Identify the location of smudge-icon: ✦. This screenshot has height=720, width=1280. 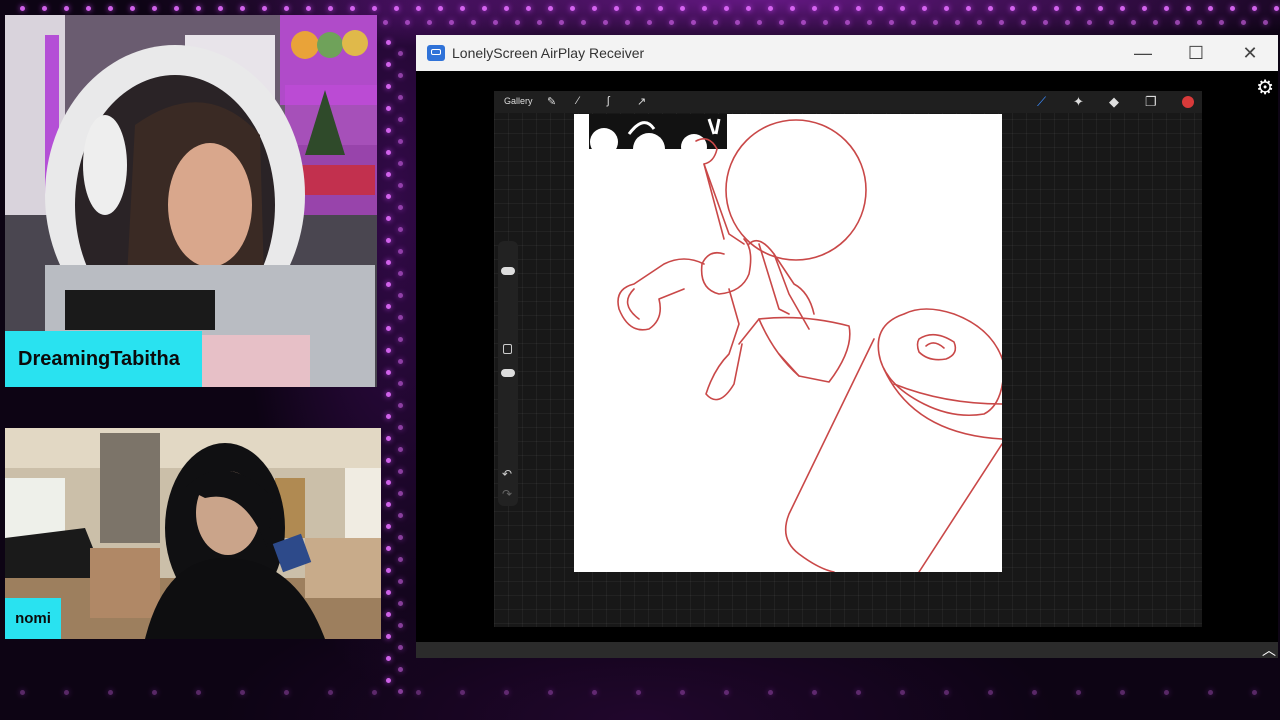
(1078, 102).